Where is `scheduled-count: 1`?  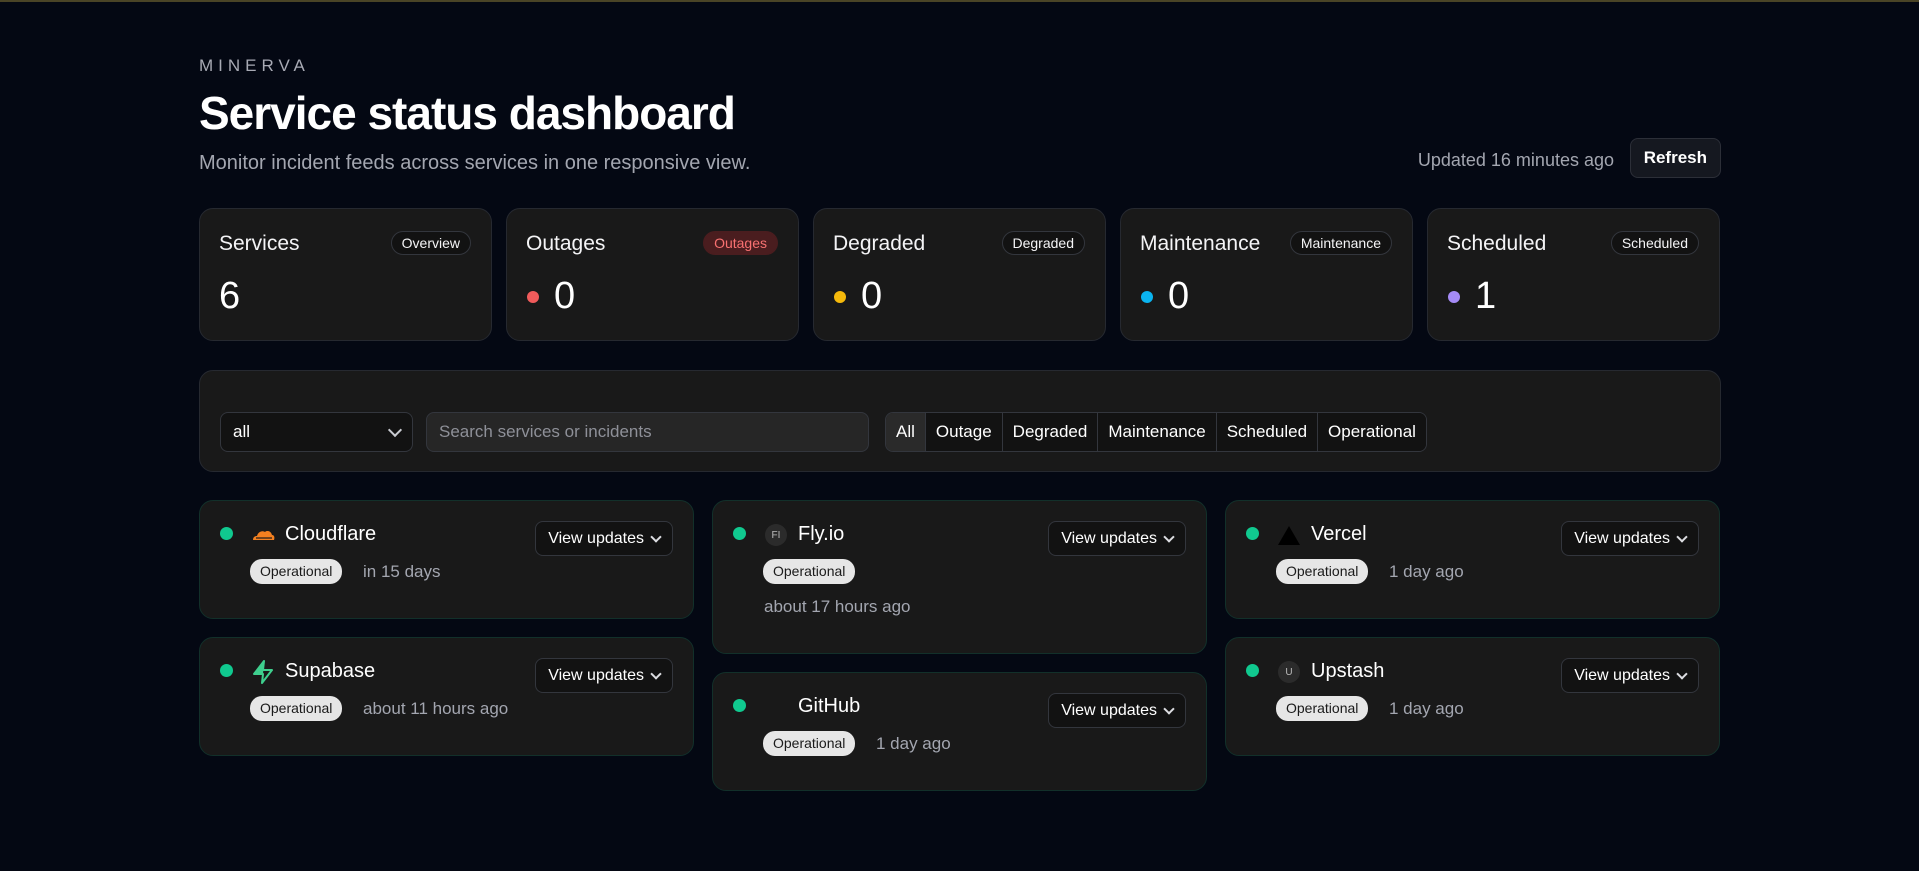
scheduled-count: 1 is located at coordinates (1486, 296).